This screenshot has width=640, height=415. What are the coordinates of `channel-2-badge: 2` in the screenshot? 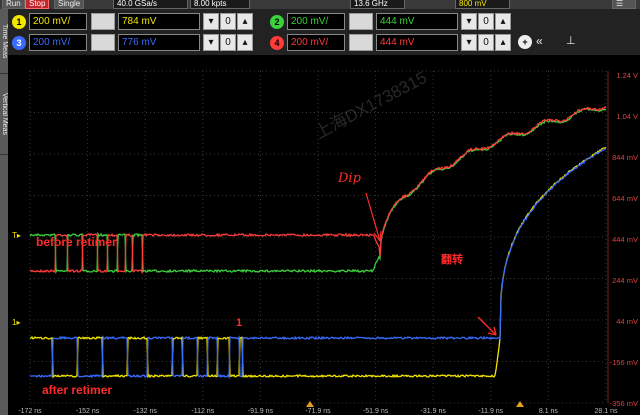 It's located at (277, 22).